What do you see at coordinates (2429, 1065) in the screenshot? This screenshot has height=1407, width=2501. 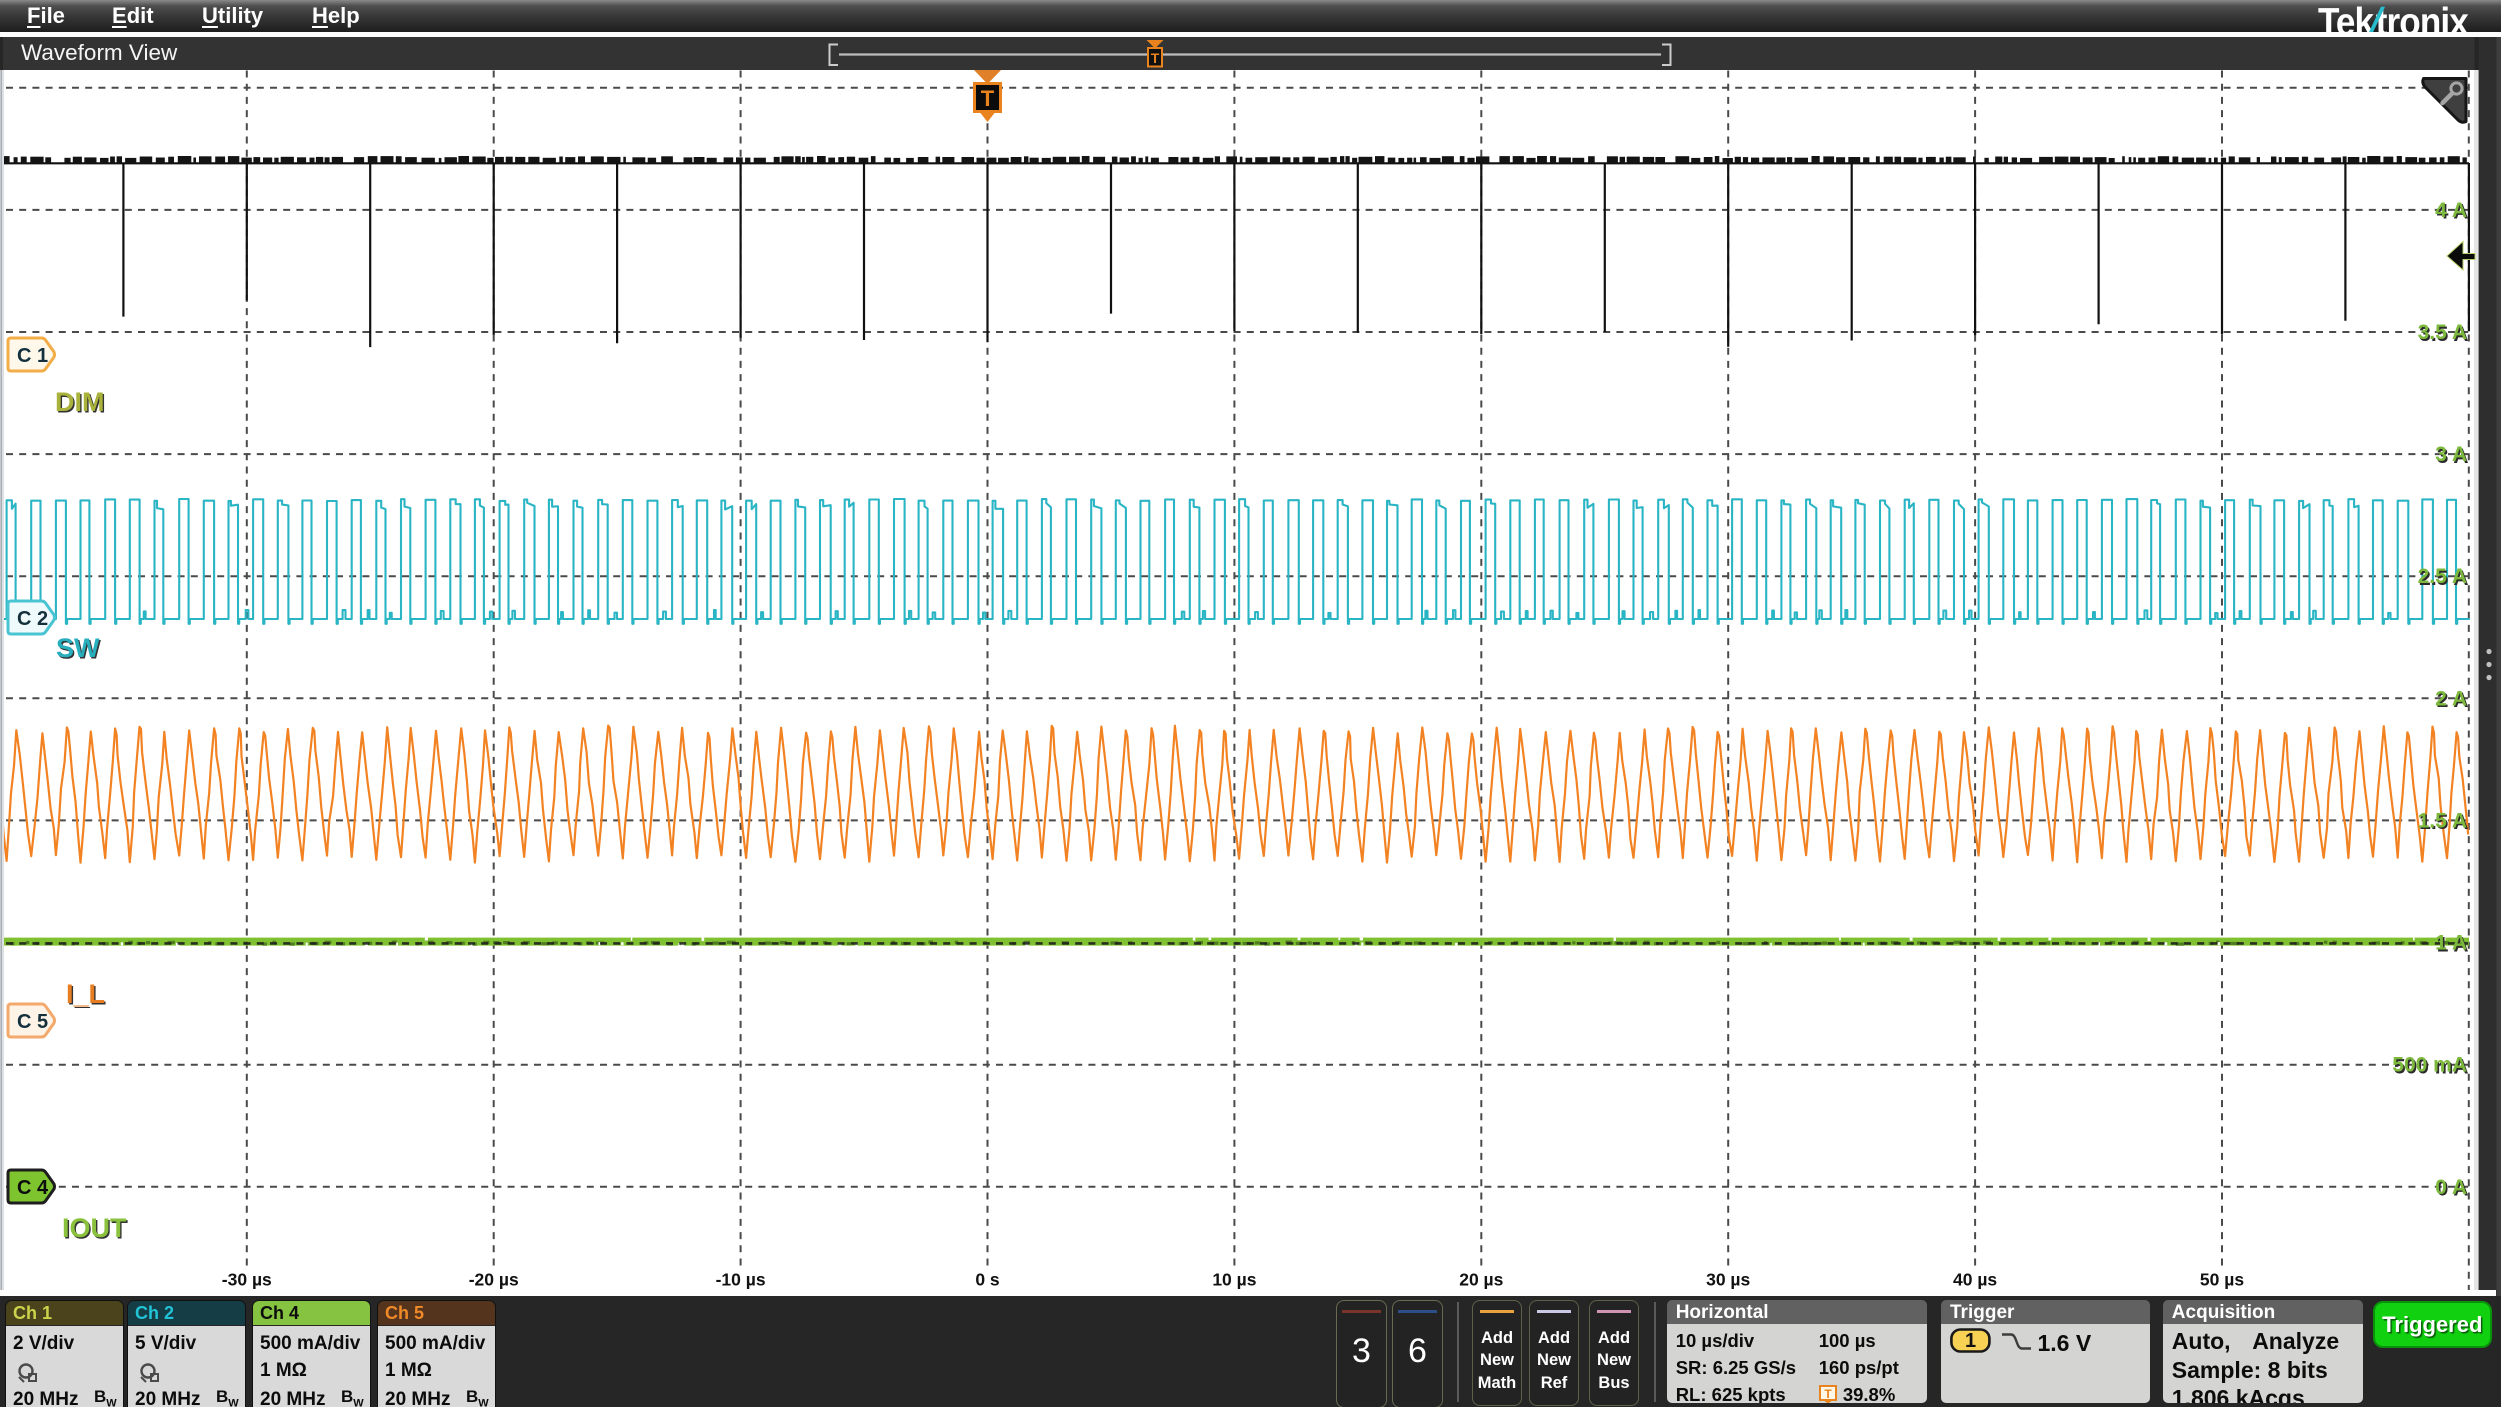 I see `svg-text: 500 mA` at bounding box center [2429, 1065].